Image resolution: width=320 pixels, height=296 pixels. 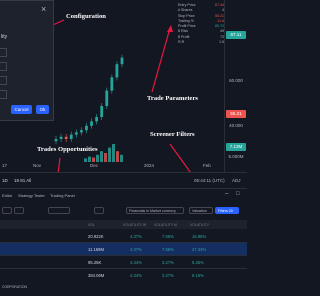 I want to click on column-header: VOL, so click(x=91, y=225).